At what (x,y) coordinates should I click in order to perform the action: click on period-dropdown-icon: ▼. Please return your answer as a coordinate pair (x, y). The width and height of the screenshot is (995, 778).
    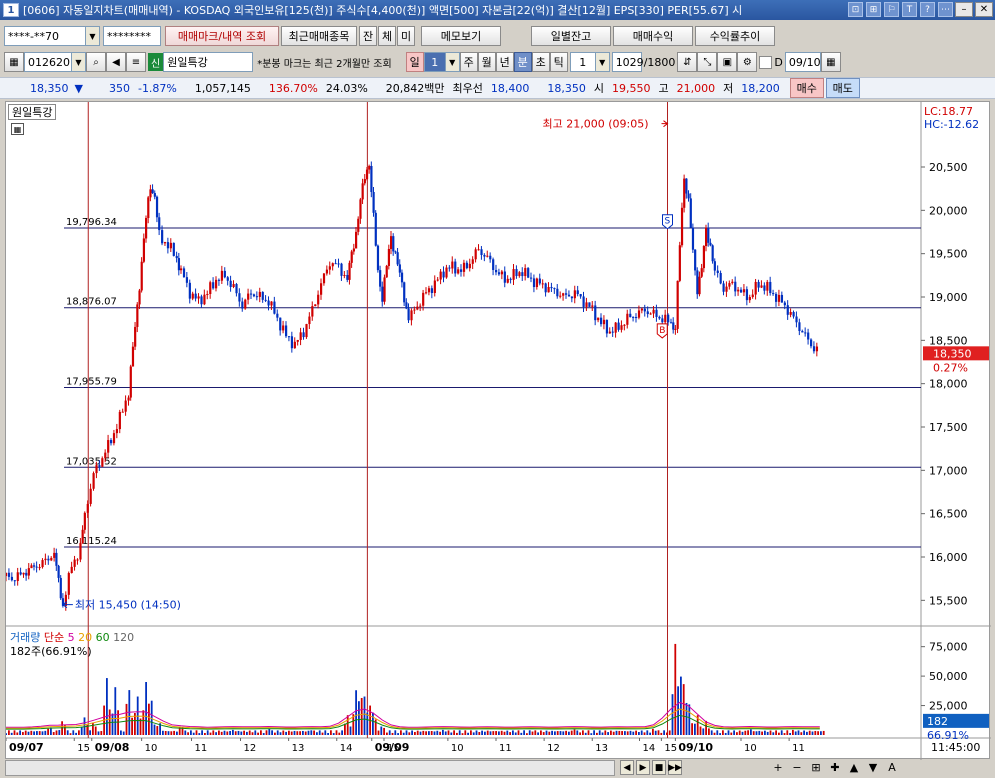
    Looking at the image, I should click on (452, 62).